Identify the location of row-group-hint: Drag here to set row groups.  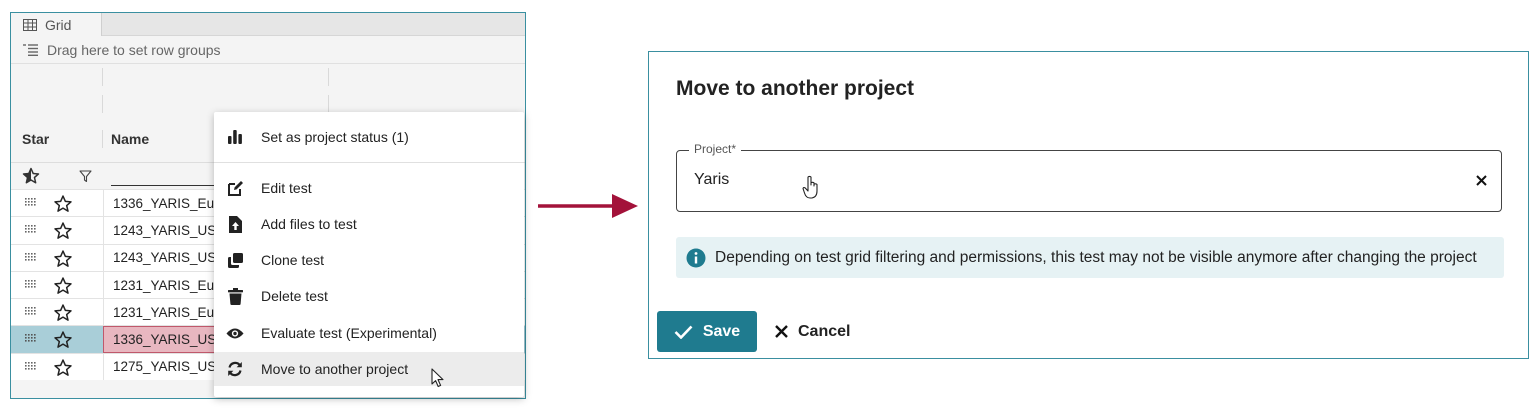
(134, 49).